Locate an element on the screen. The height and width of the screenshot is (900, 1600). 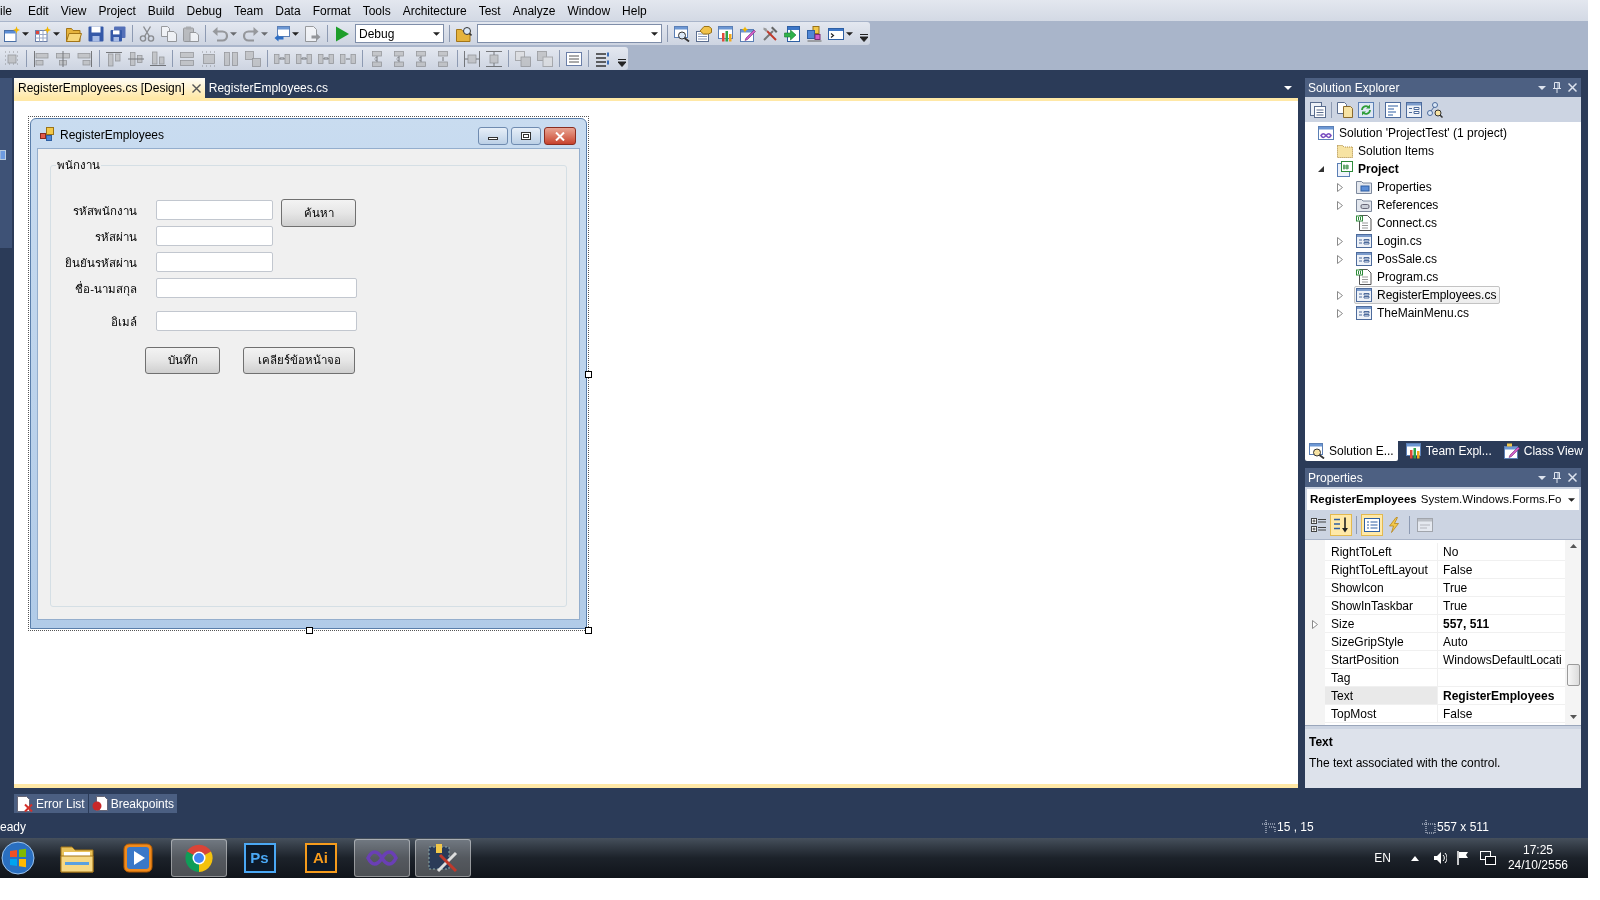
tricolor-circle-icon is located at coordinates (198, 858).